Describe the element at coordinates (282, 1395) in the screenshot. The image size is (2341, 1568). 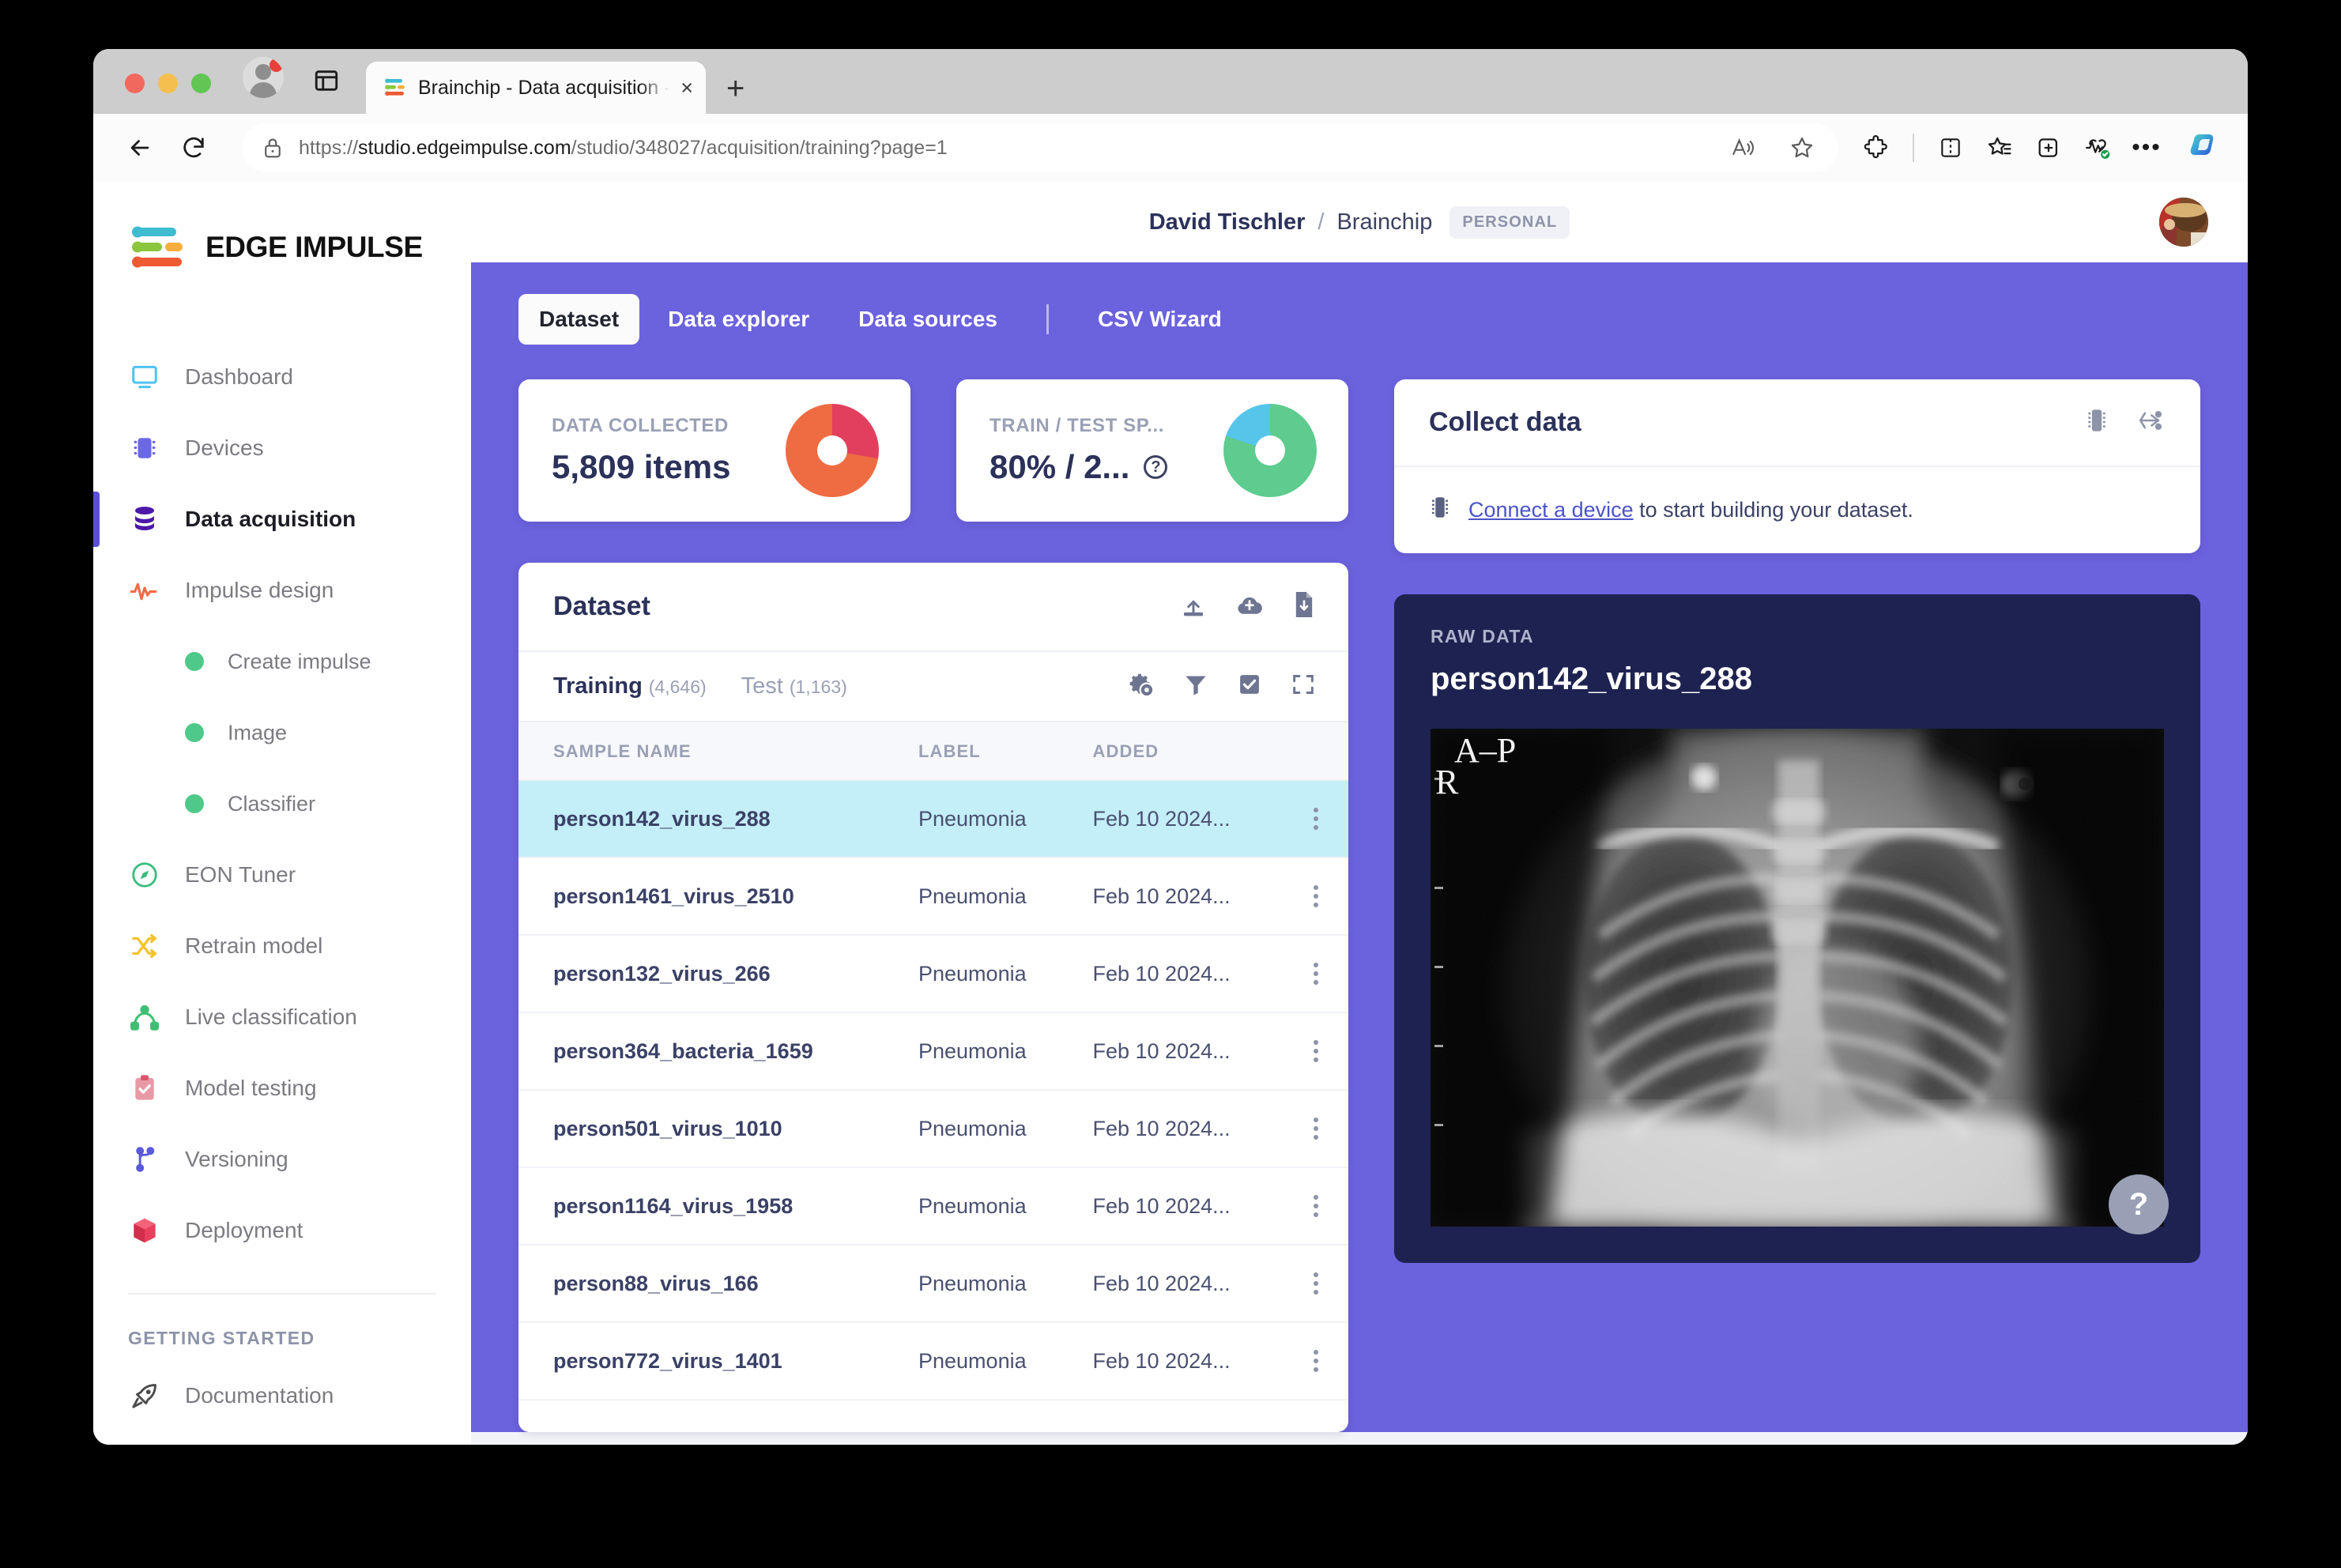
I see `sidebar-item-documentation: Documentation` at that location.